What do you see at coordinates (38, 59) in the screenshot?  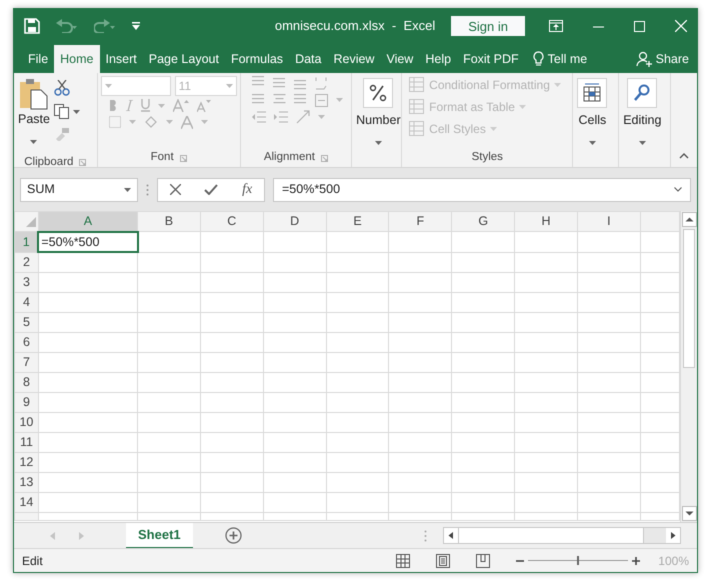 I see `ribbon-tab: File` at bounding box center [38, 59].